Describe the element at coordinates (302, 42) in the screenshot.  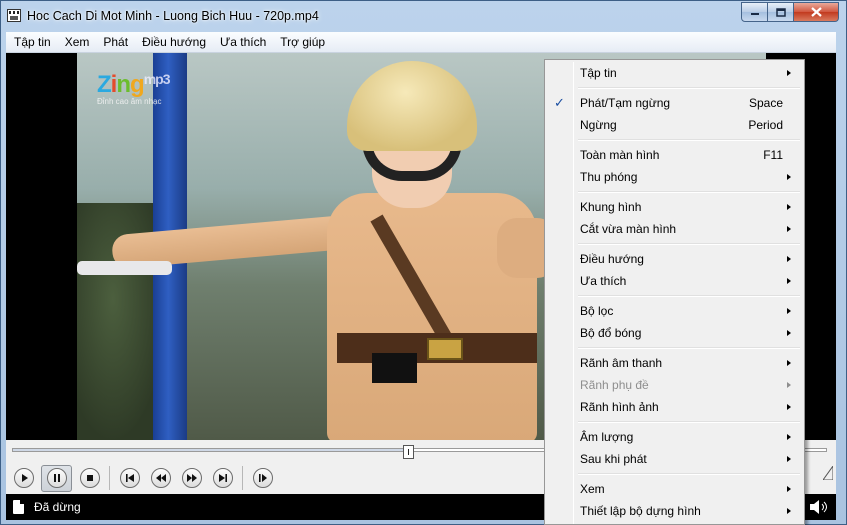
I see `menu-help: Trợ giúp` at that location.